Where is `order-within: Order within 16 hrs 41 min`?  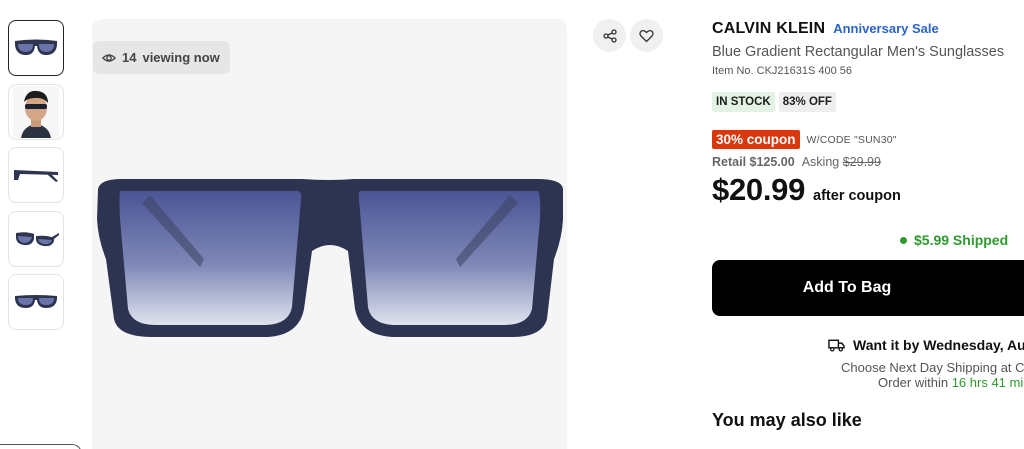
order-within: Order within 16 hrs 41 min is located at coordinates (951, 382).